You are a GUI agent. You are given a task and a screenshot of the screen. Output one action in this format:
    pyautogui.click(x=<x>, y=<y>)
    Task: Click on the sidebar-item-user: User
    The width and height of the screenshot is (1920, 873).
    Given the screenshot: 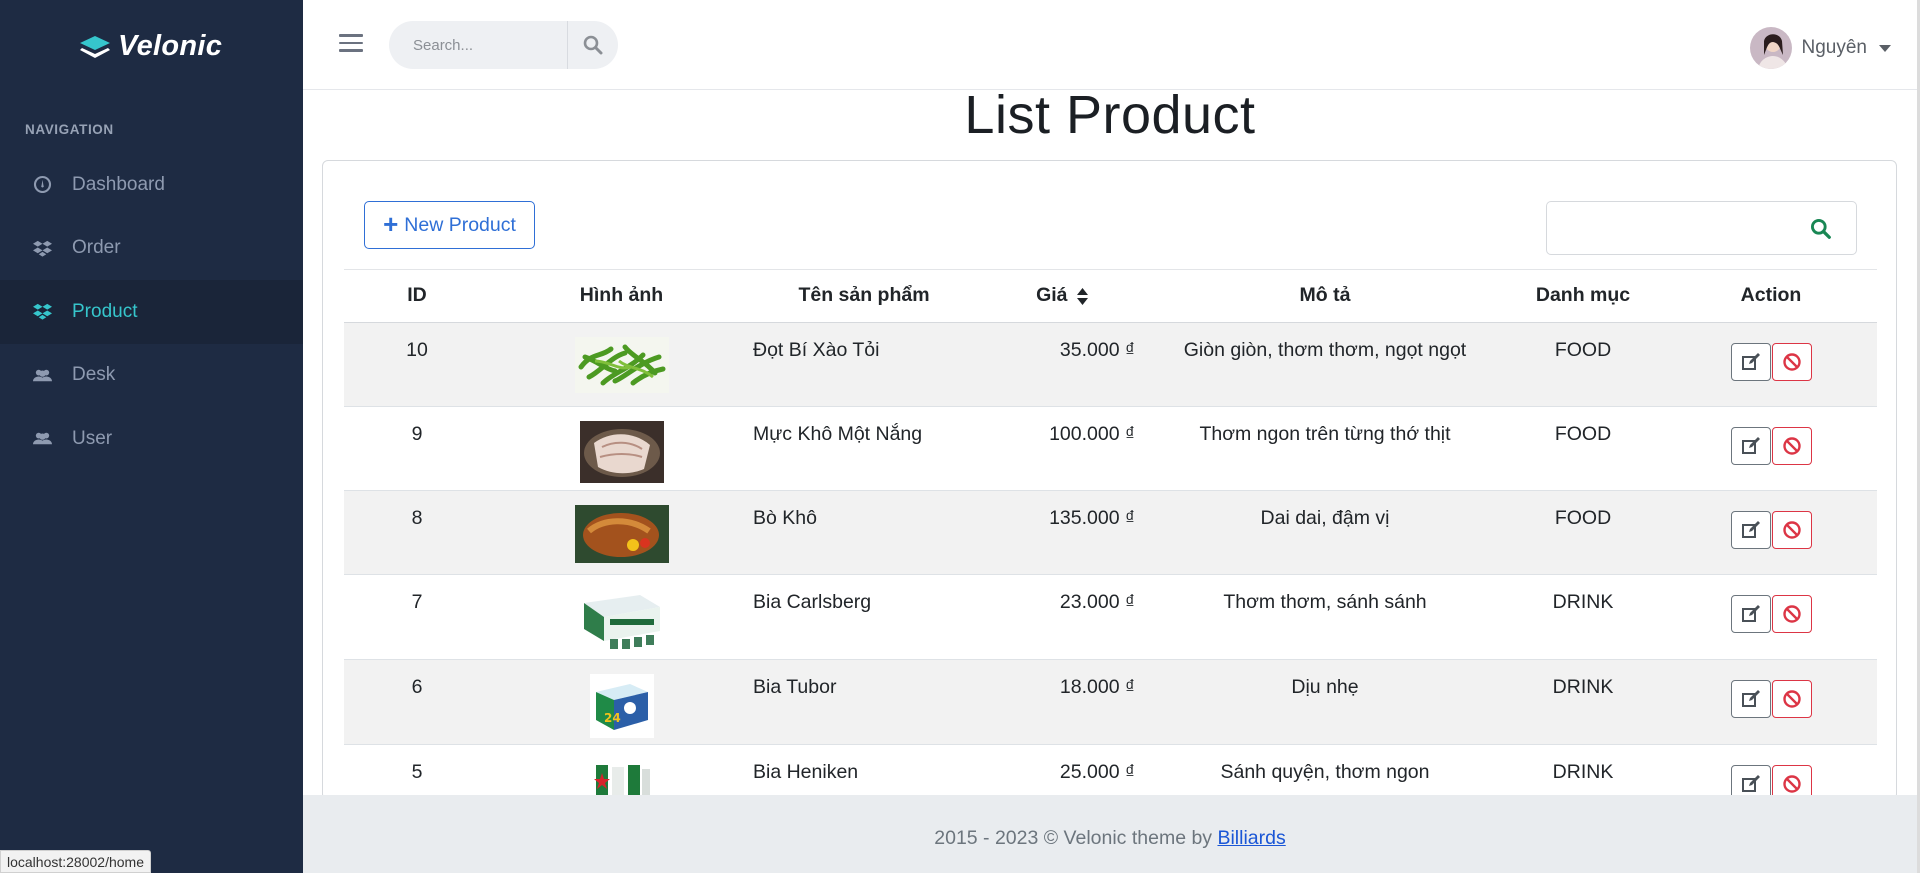 What is the action you would take?
    pyautogui.click(x=151, y=439)
    